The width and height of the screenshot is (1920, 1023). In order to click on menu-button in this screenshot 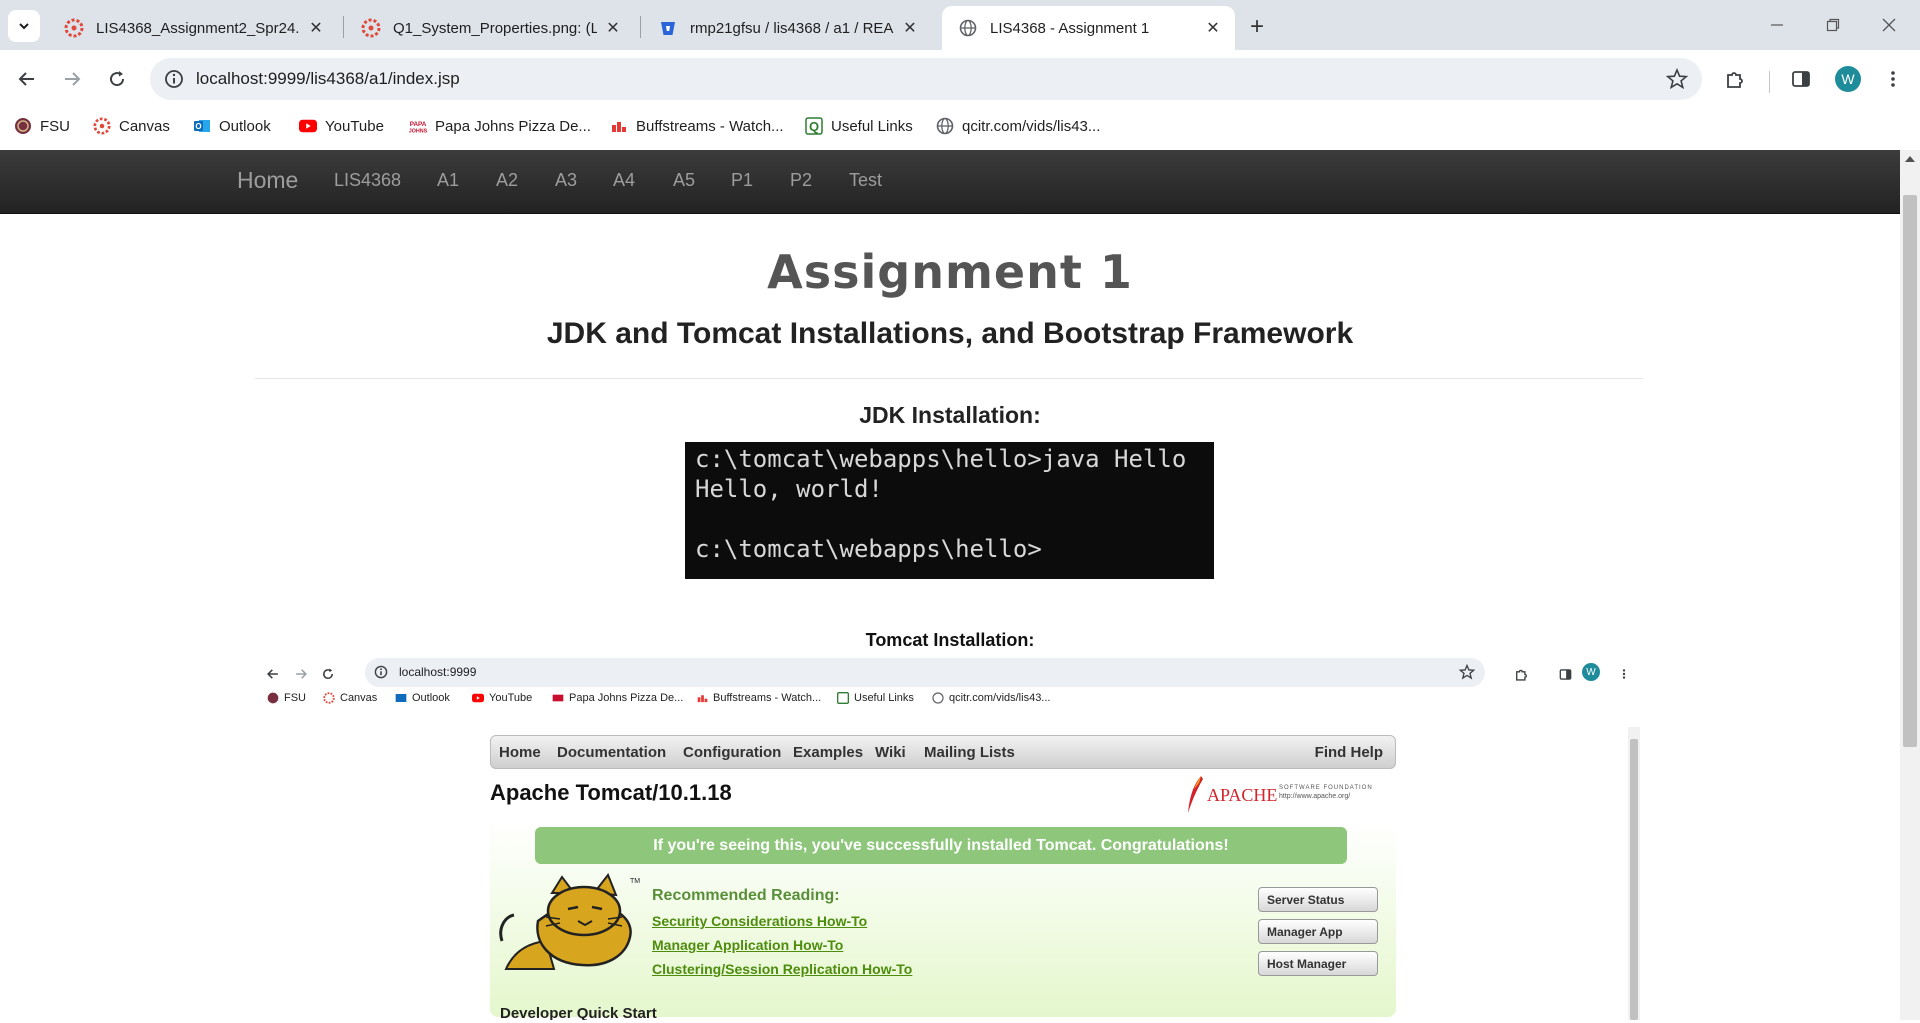, I will do `click(1893, 79)`.